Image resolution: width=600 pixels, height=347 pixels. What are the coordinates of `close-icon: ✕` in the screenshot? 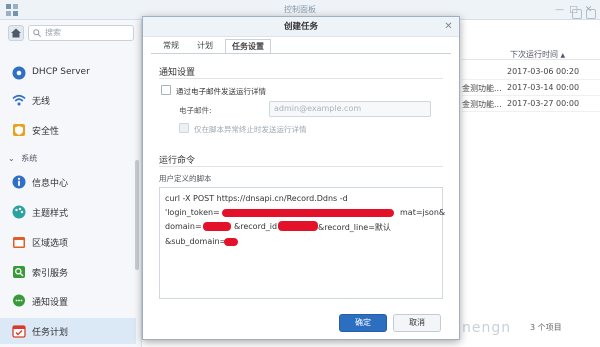 It's located at (448, 27).